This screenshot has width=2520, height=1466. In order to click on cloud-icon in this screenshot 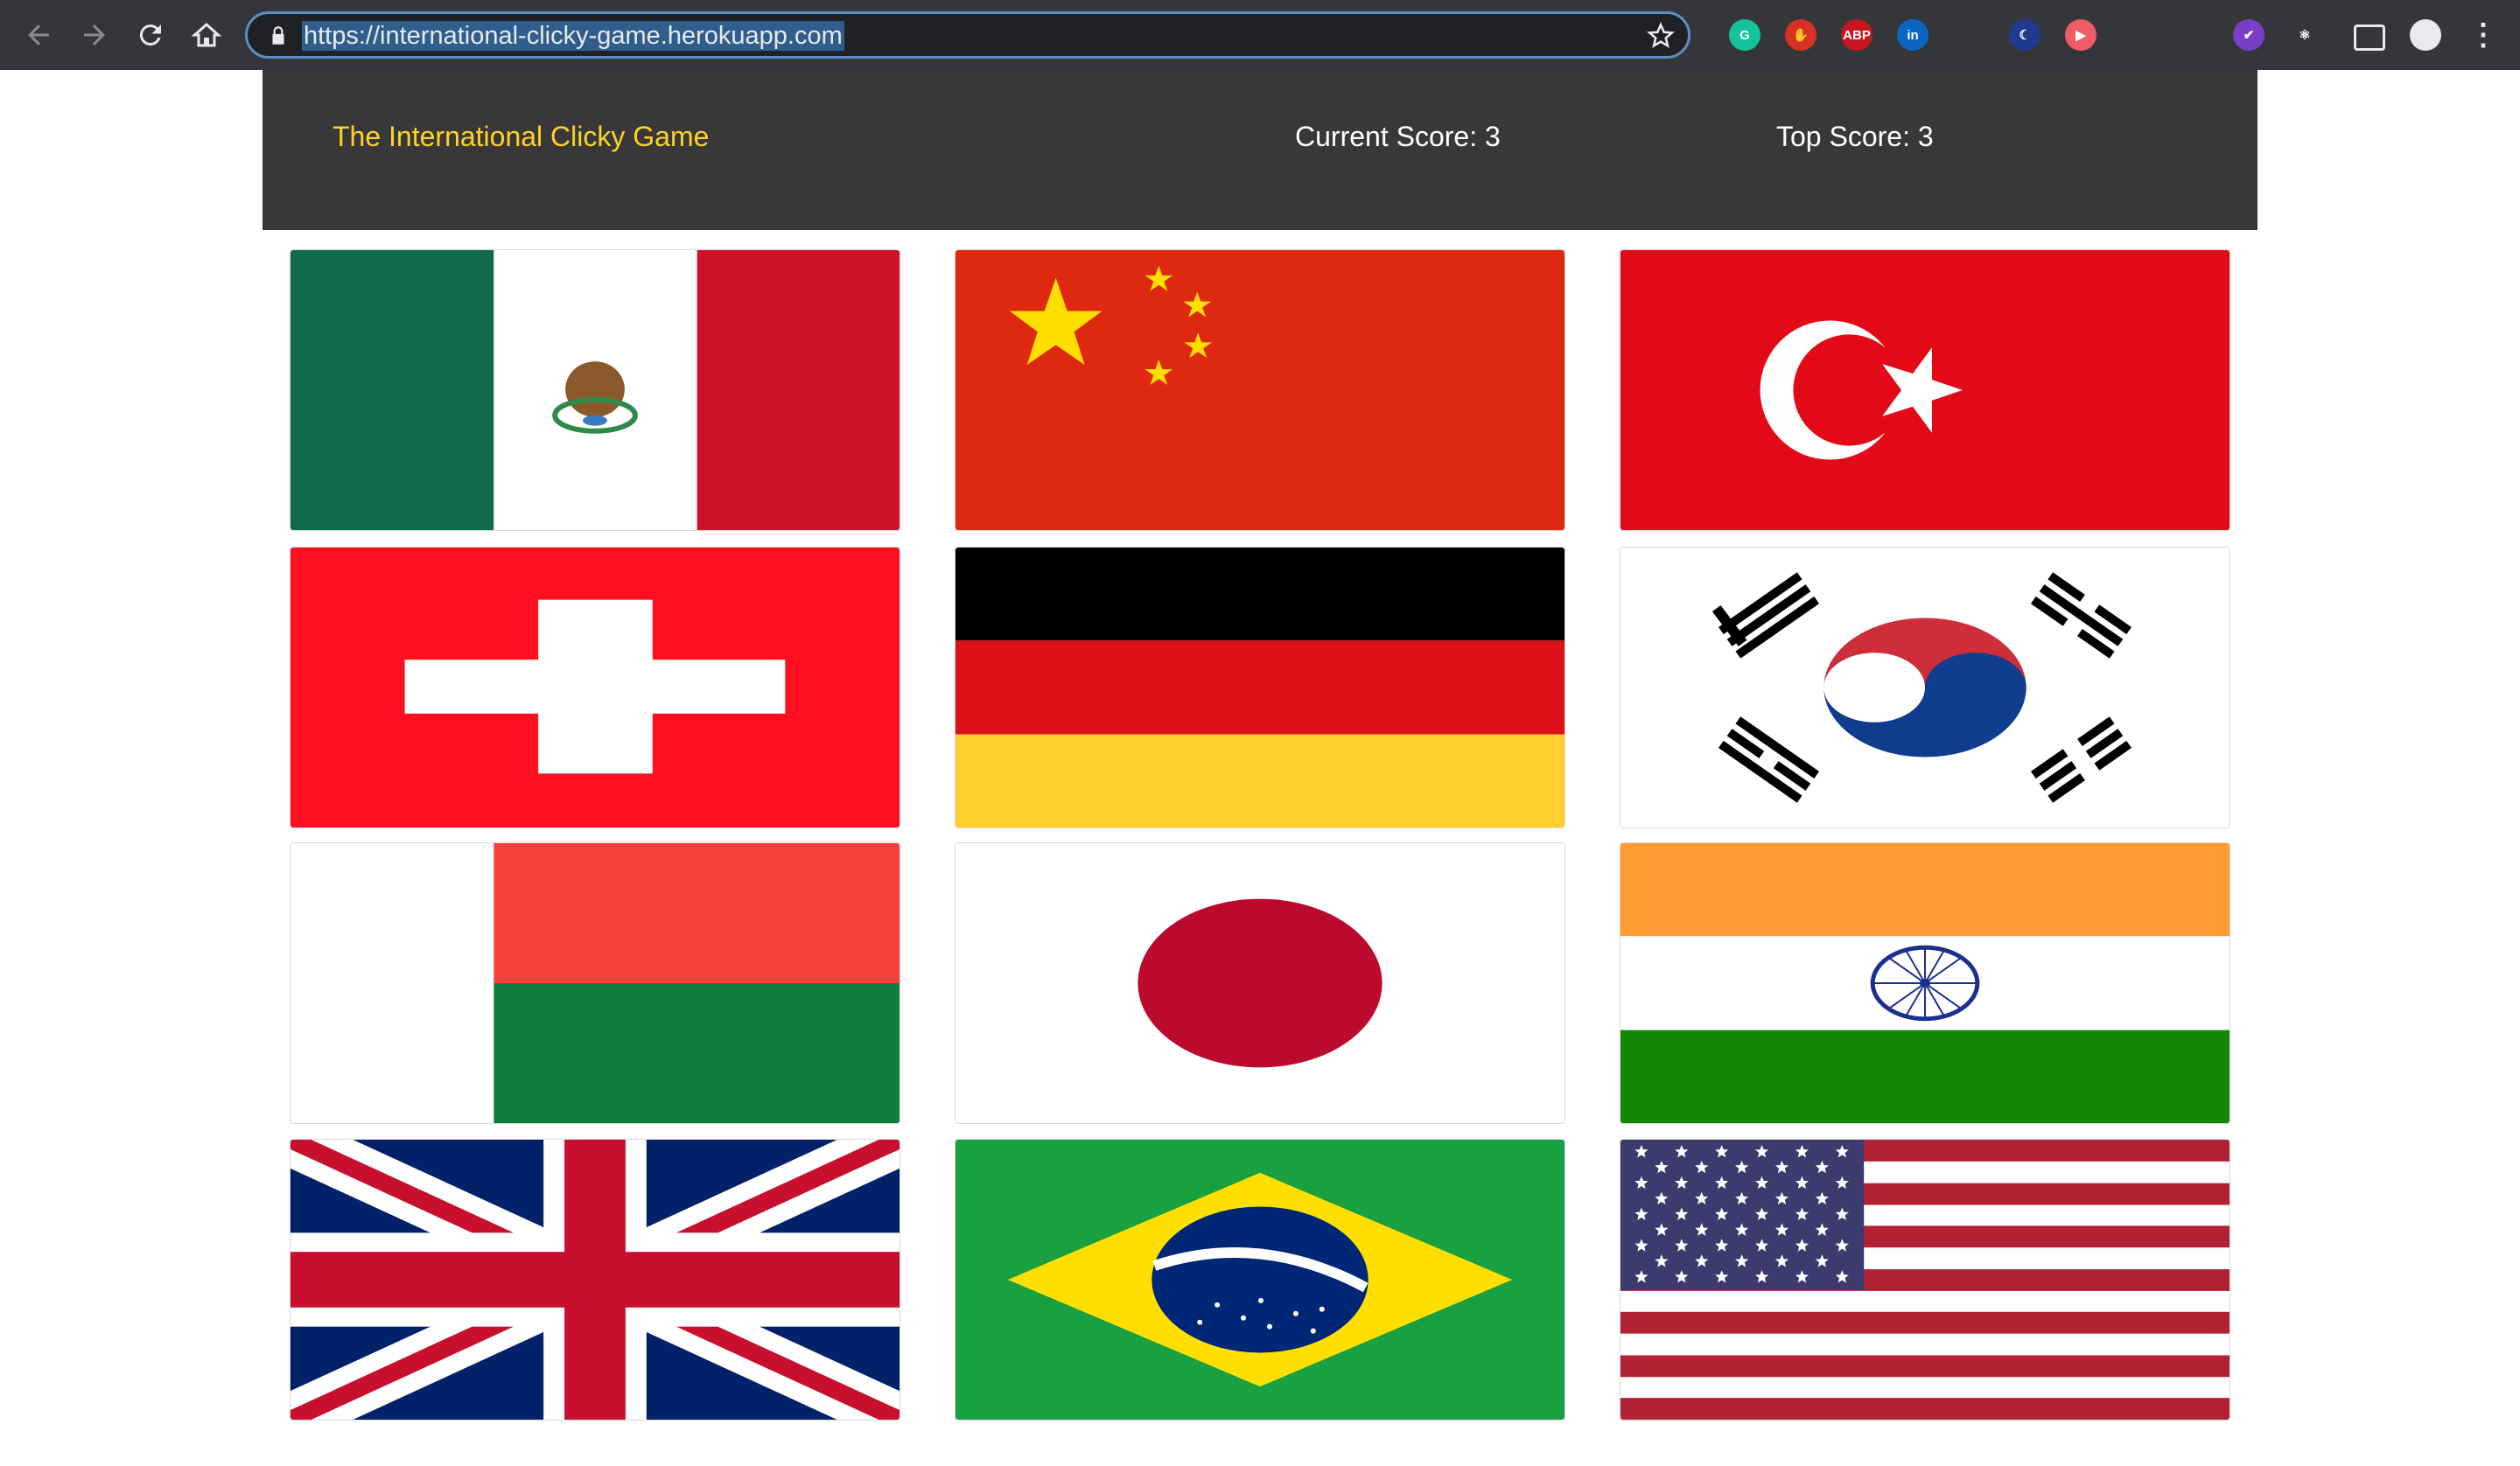, I will do `click(2192, 35)`.